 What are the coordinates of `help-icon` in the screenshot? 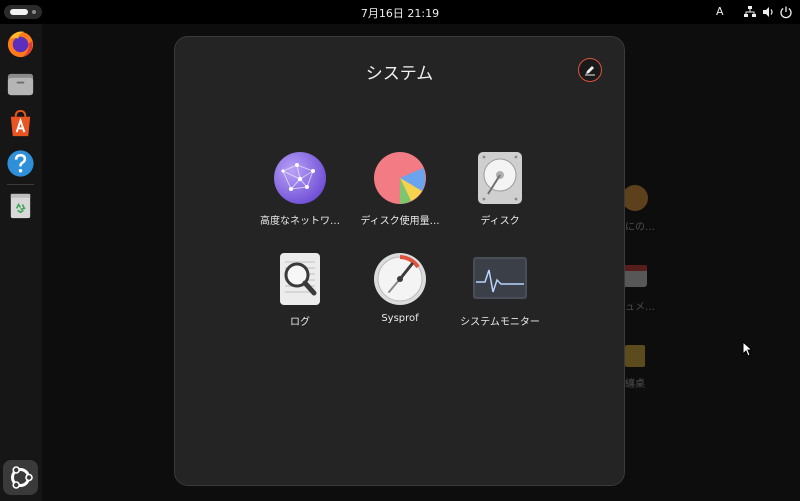 It's located at (20, 163).